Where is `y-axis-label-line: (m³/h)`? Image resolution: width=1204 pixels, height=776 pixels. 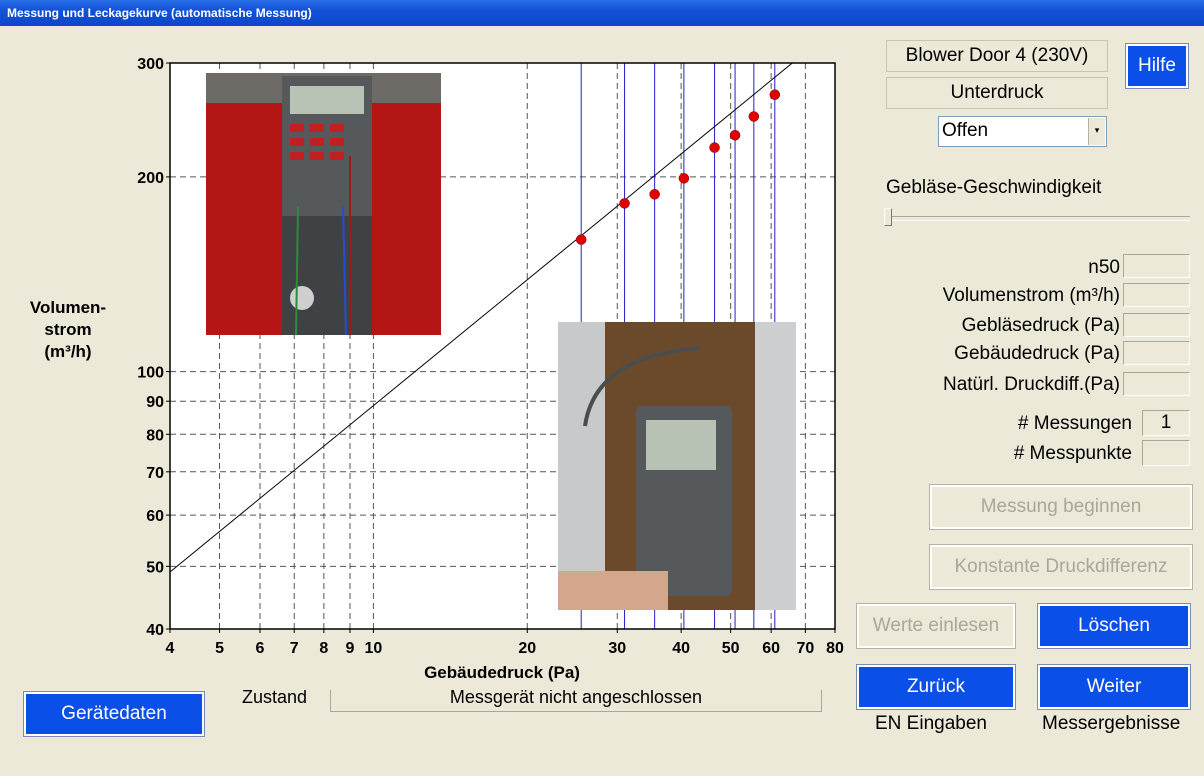
y-axis-label-line: (m³/h) is located at coordinates (67, 351).